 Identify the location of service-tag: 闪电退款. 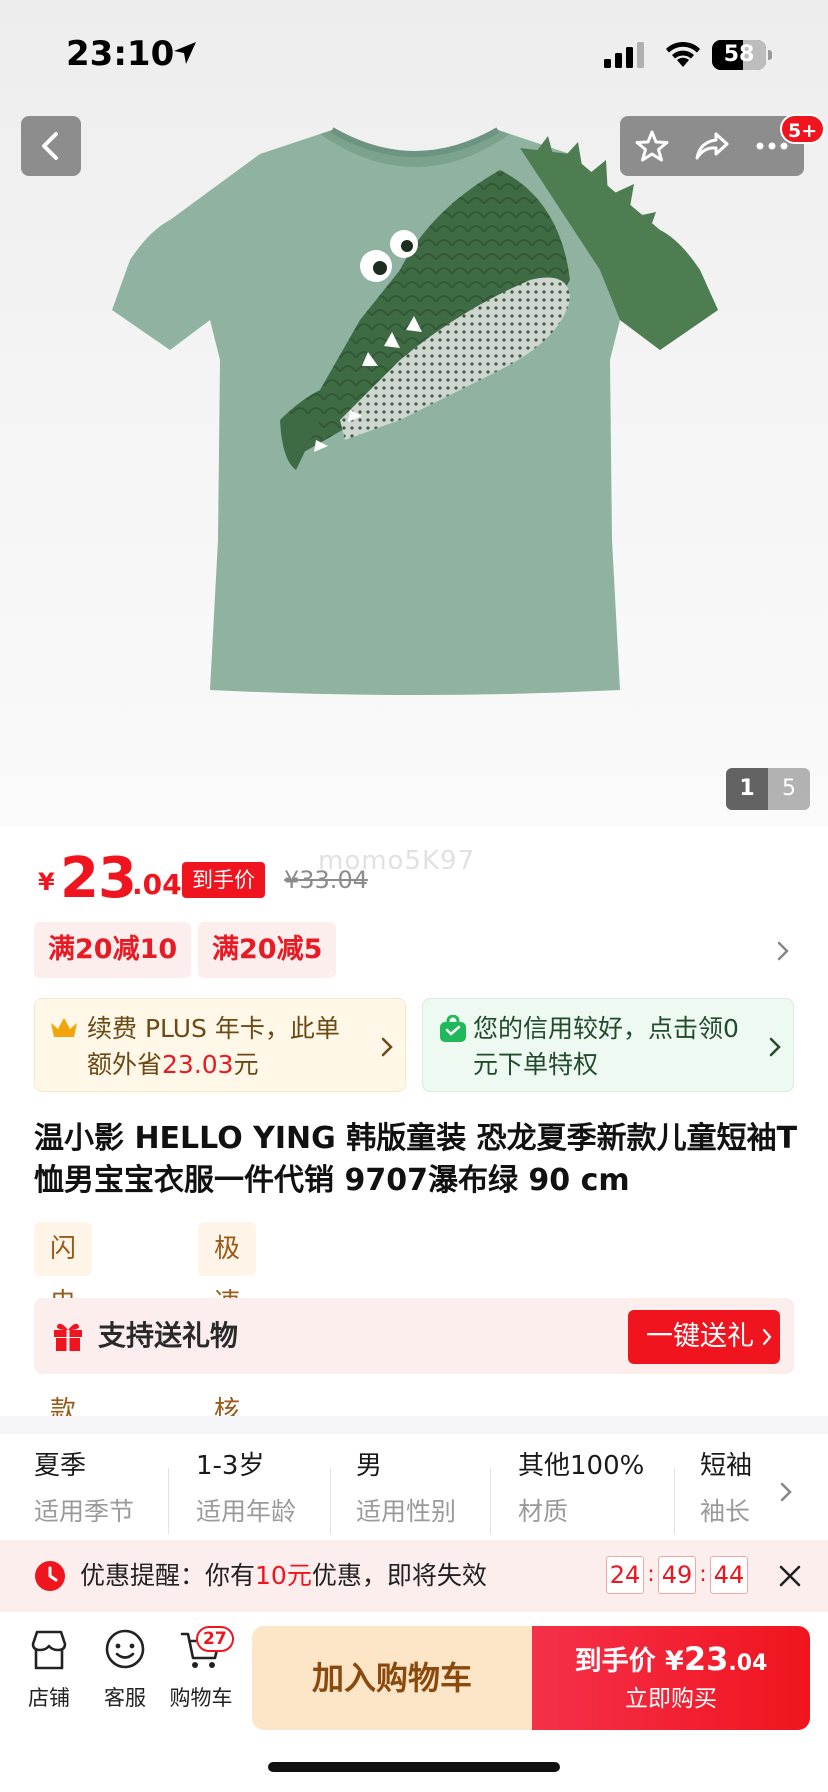
(63, 1324).